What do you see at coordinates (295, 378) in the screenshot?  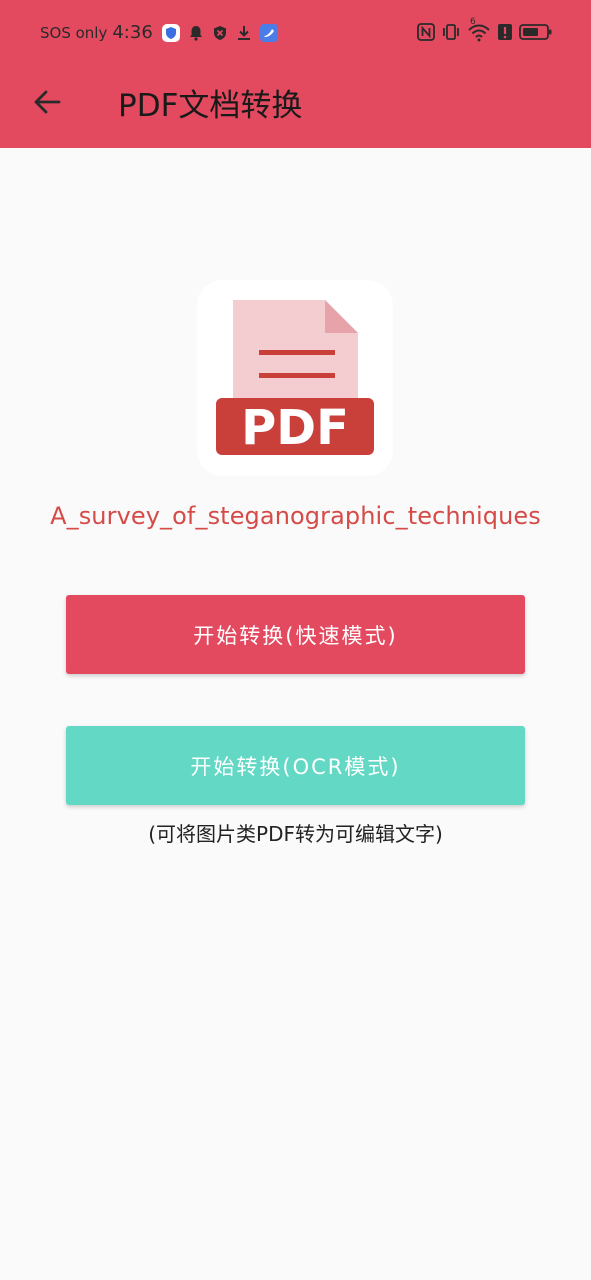 I see `pdf-file-icon: PDF` at bounding box center [295, 378].